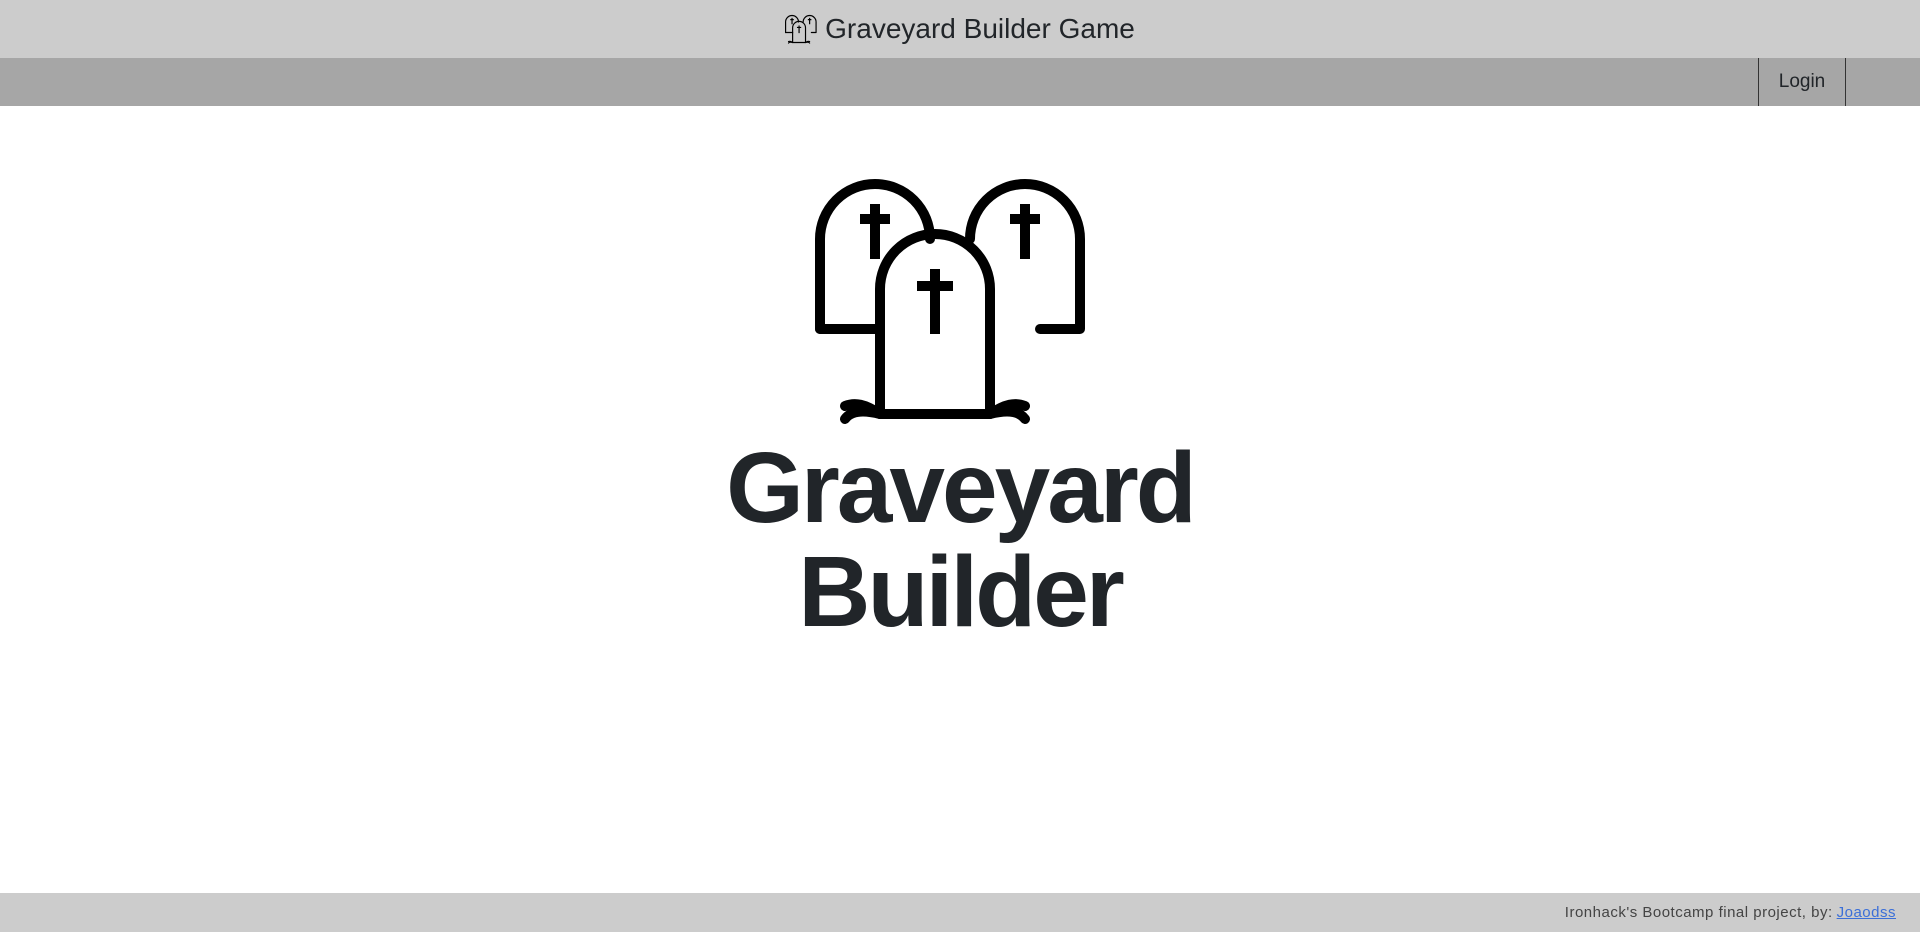 The height and width of the screenshot is (932, 1920). I want to click on author-link: Joaodss, so click(1866, 912).